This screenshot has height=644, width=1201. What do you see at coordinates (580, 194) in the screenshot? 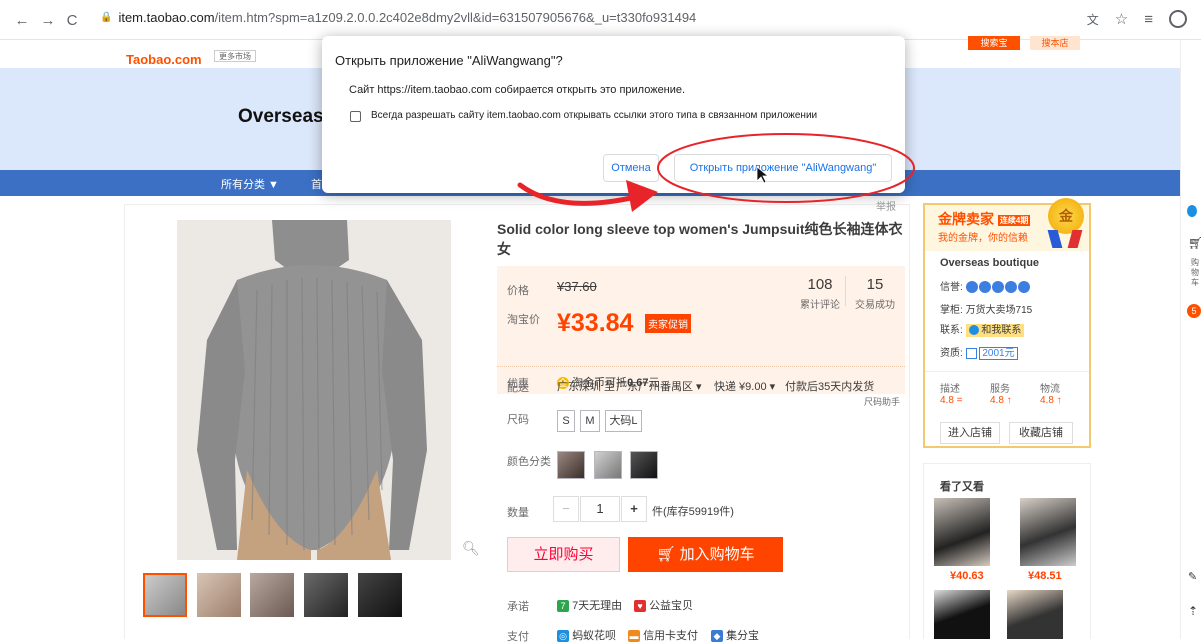
I see `annotation-arrow` at bounding box center [580, 194].